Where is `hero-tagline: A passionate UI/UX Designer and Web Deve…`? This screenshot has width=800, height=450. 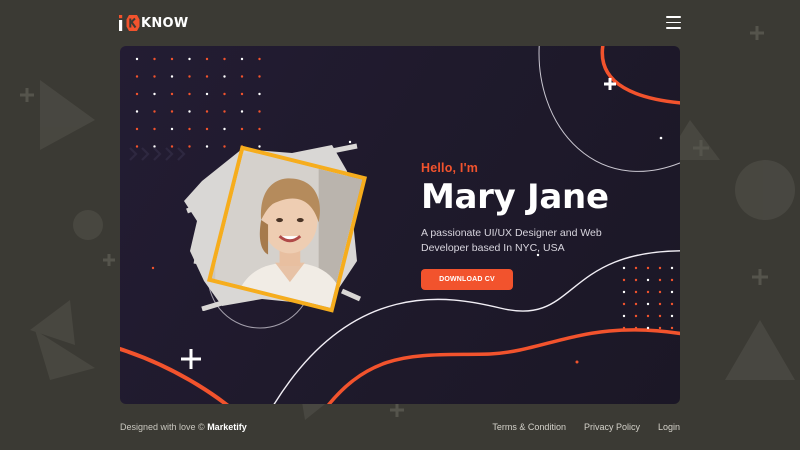 hero-tagline: A passionate UI/UX Designer and Web Deve… is located at coordinates (511, 240).